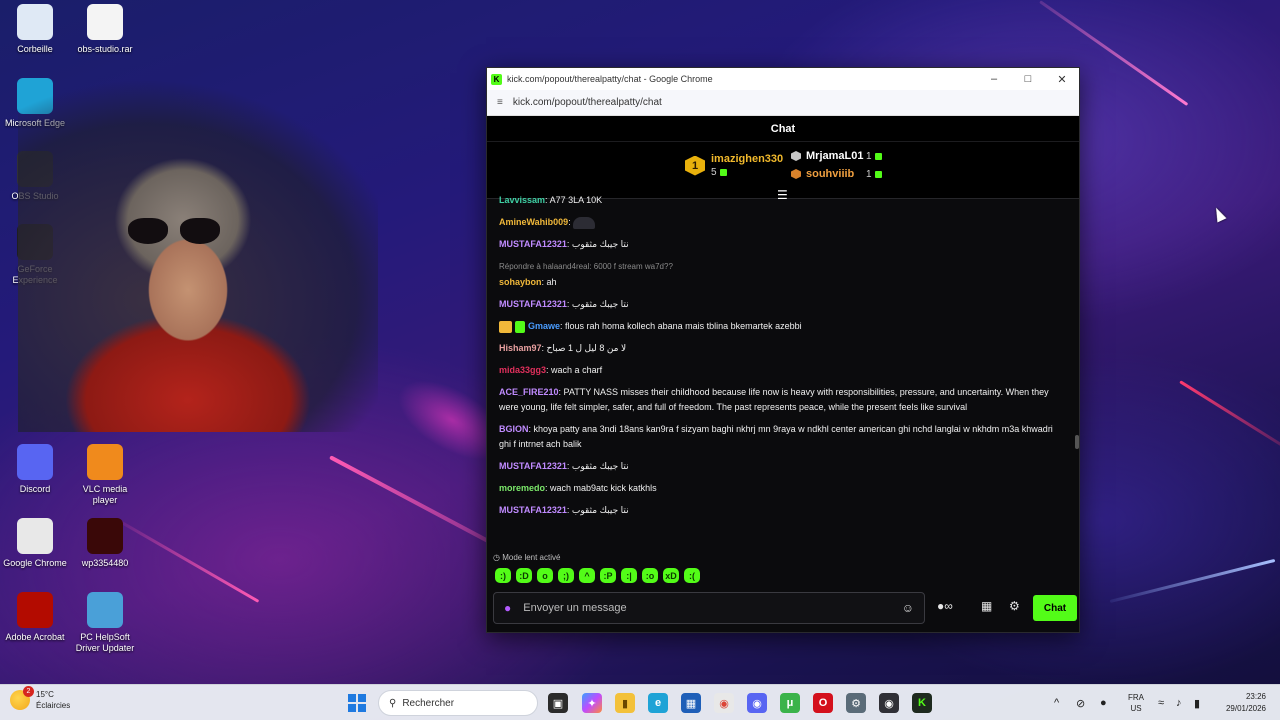 The image size is (1280, 720). Describe the element at coordinates (524, 575) in the screenshot. I see `emote-icon: :D` at that location.